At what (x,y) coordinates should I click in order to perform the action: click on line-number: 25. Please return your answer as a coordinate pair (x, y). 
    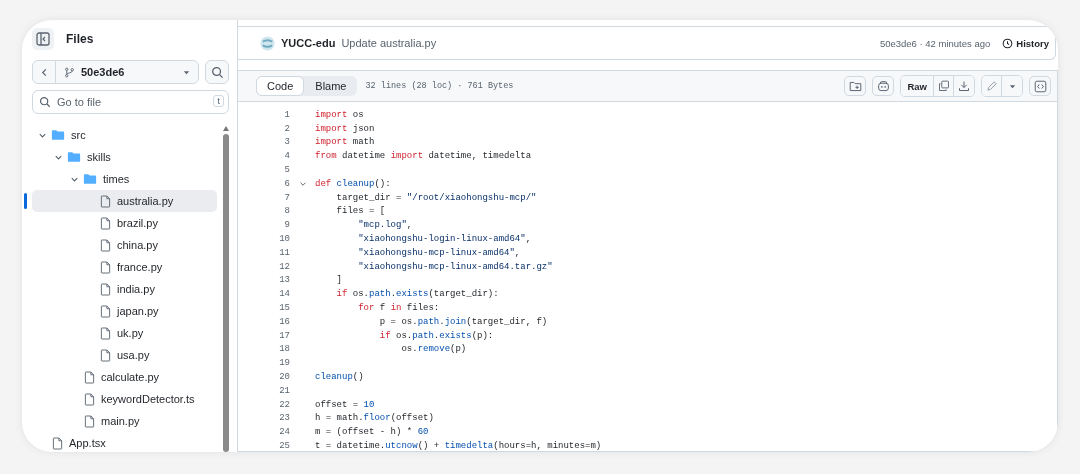
    Looking at the image, I should click on (284, 446).